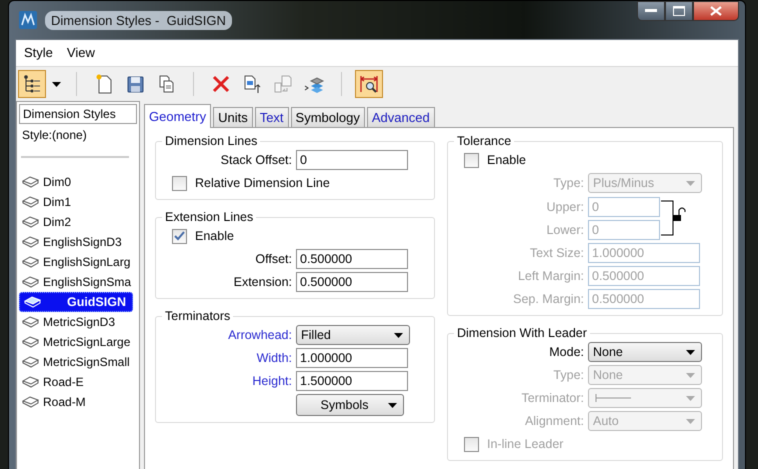 The image size is (758, 469). What do you see at coordinates (76, 302) in the screenshot?
I see `style-list-item: GuidSIGN` at bounding box center [76, 302].